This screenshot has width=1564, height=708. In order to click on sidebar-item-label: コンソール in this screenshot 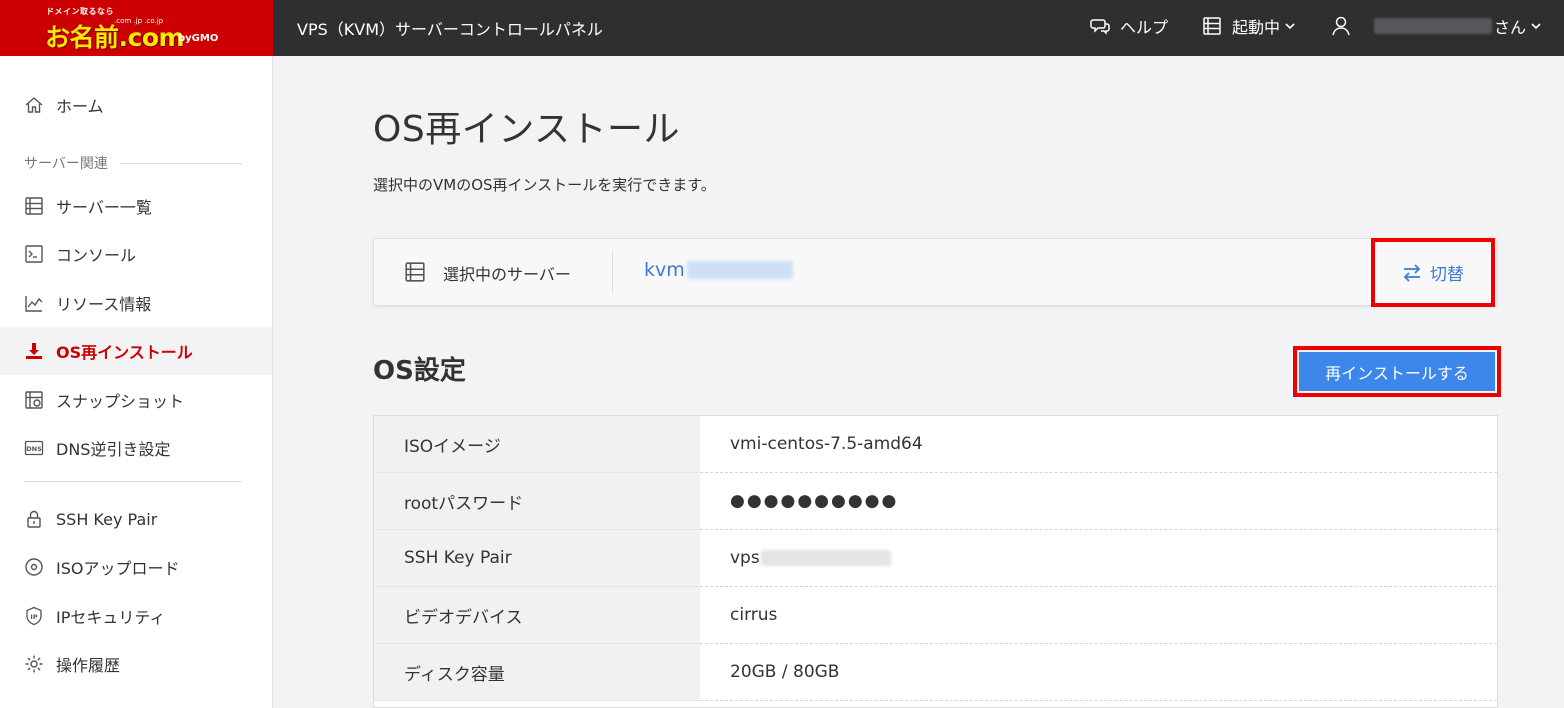, I will do `click(96, 255)`.